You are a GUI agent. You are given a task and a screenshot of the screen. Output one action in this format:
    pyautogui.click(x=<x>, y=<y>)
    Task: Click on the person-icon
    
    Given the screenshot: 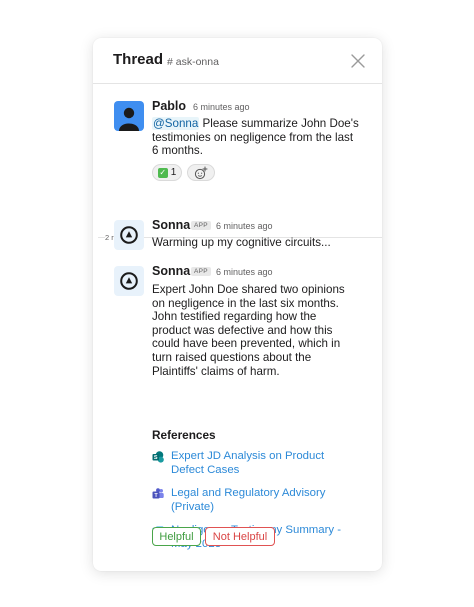 What is the action you would take?
    pyautogui.click(x=129, y=119)
    